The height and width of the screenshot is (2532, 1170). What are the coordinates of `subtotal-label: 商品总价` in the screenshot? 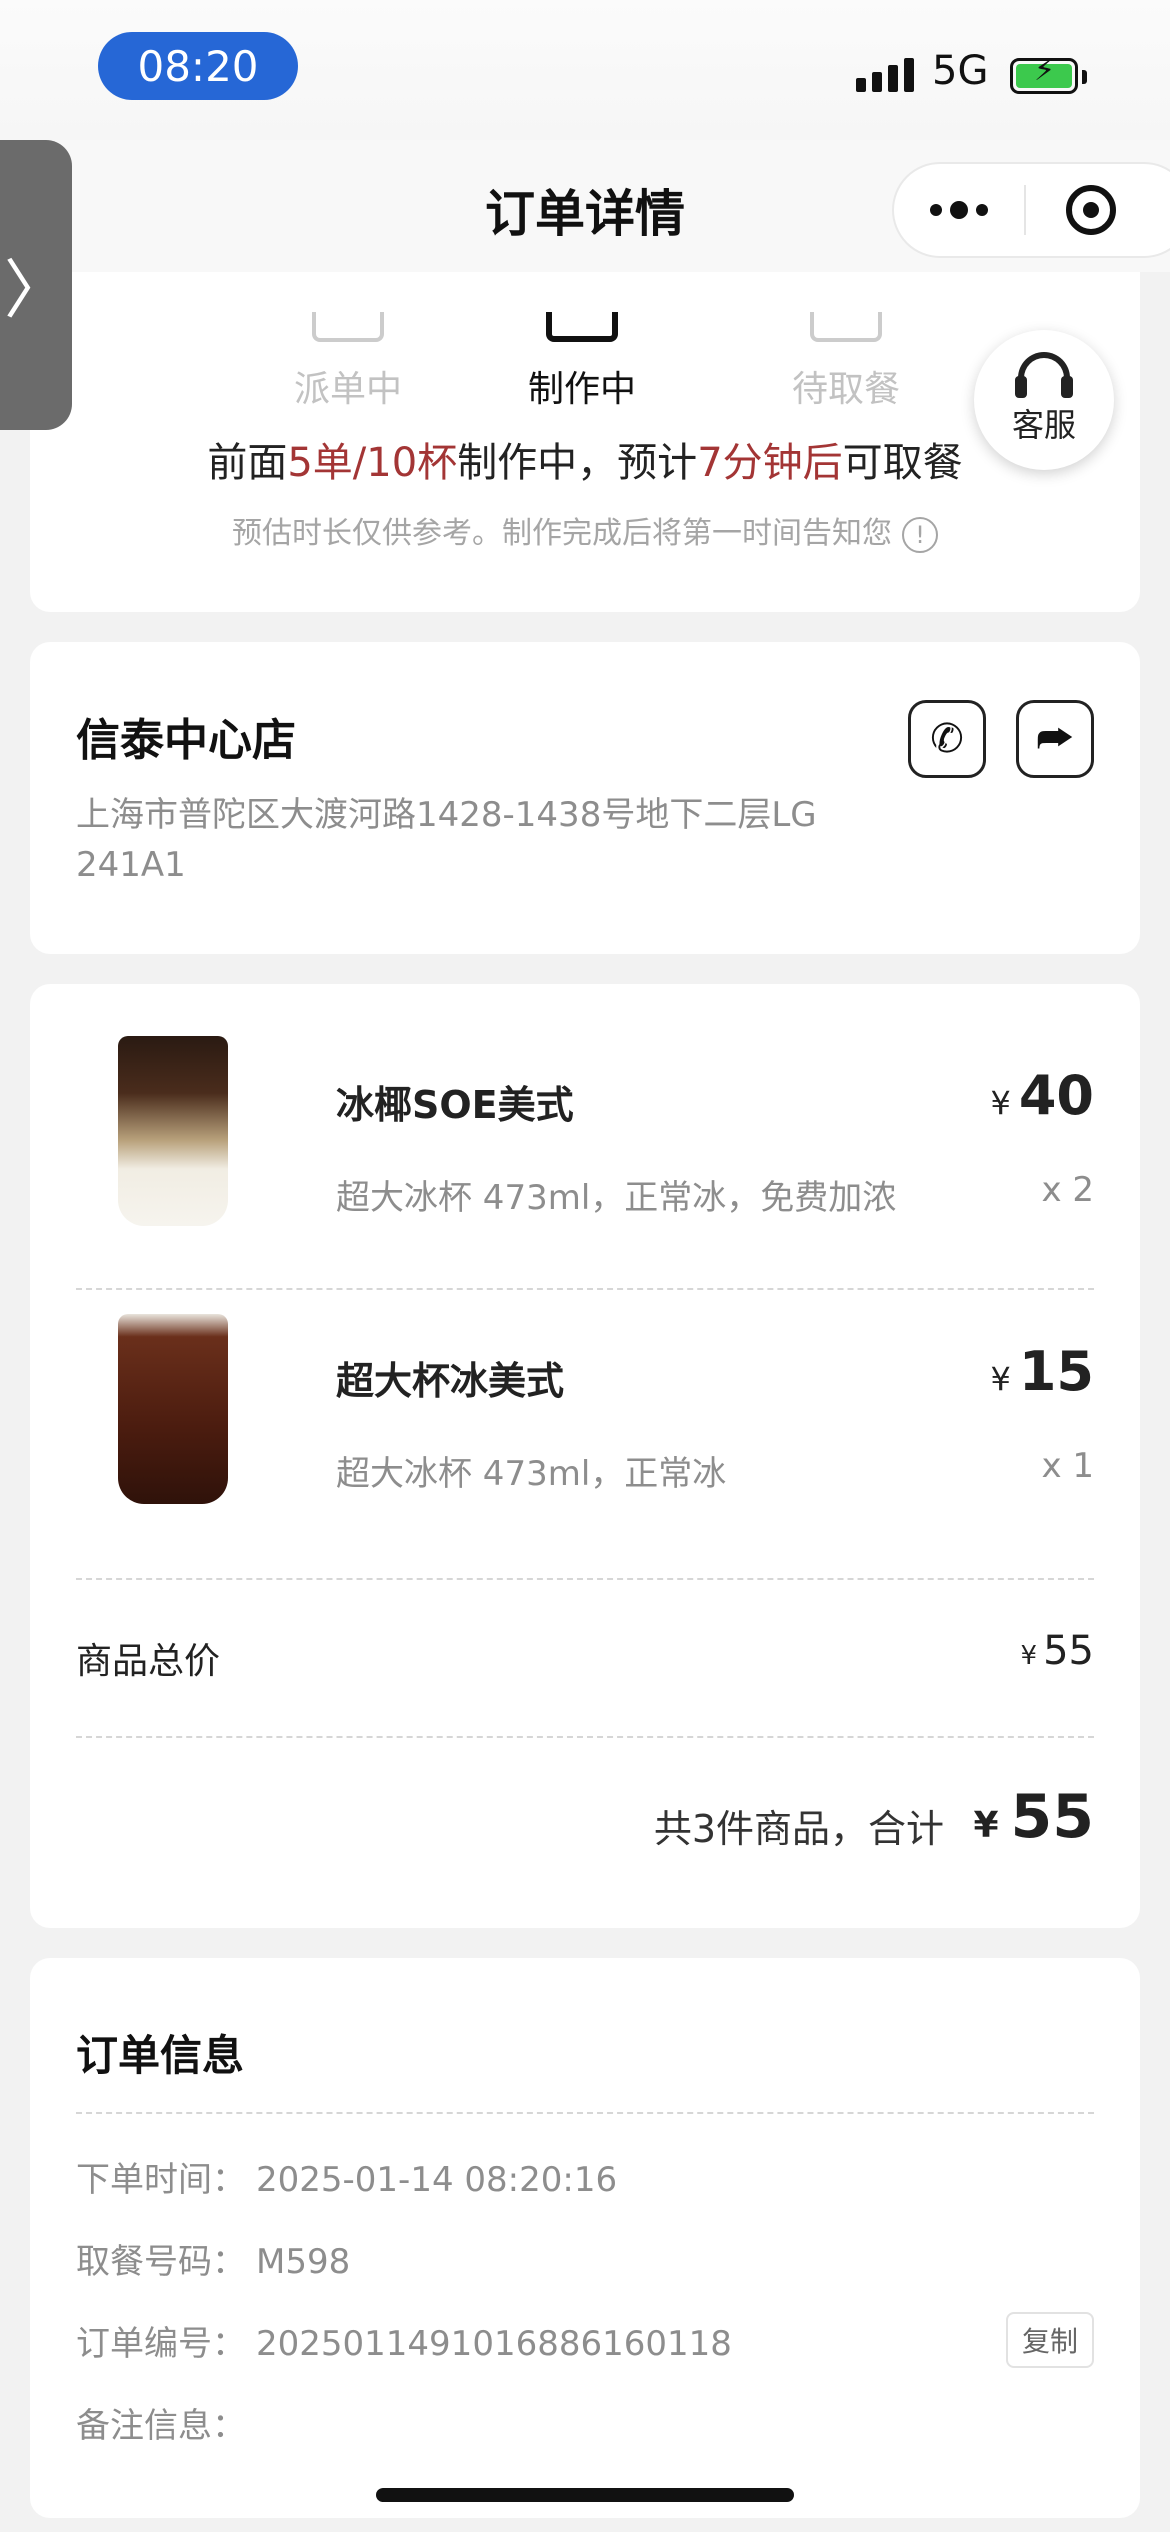 It's located at (148, 1661).